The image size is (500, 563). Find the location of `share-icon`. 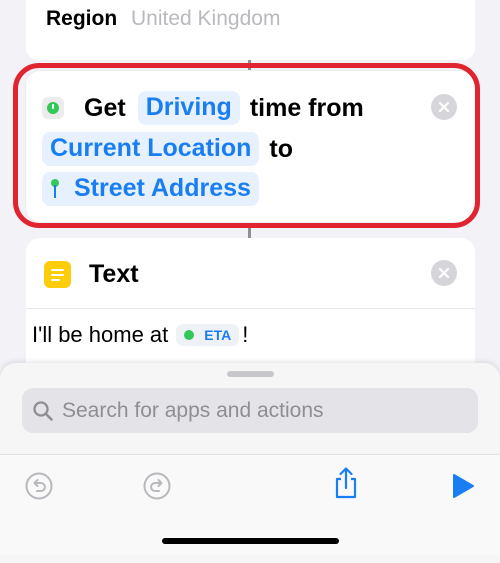

share-icon is located at coordinates (346, 483).